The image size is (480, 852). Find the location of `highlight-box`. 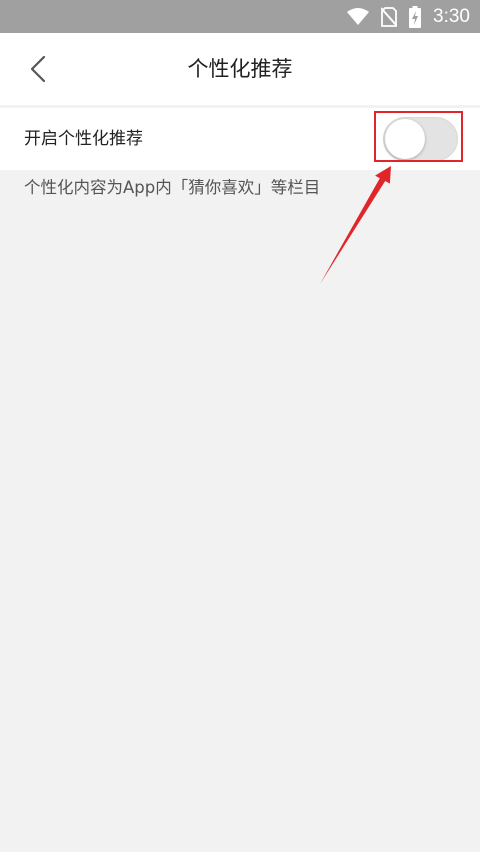

highlight-box is located at coordinates (418, 136).